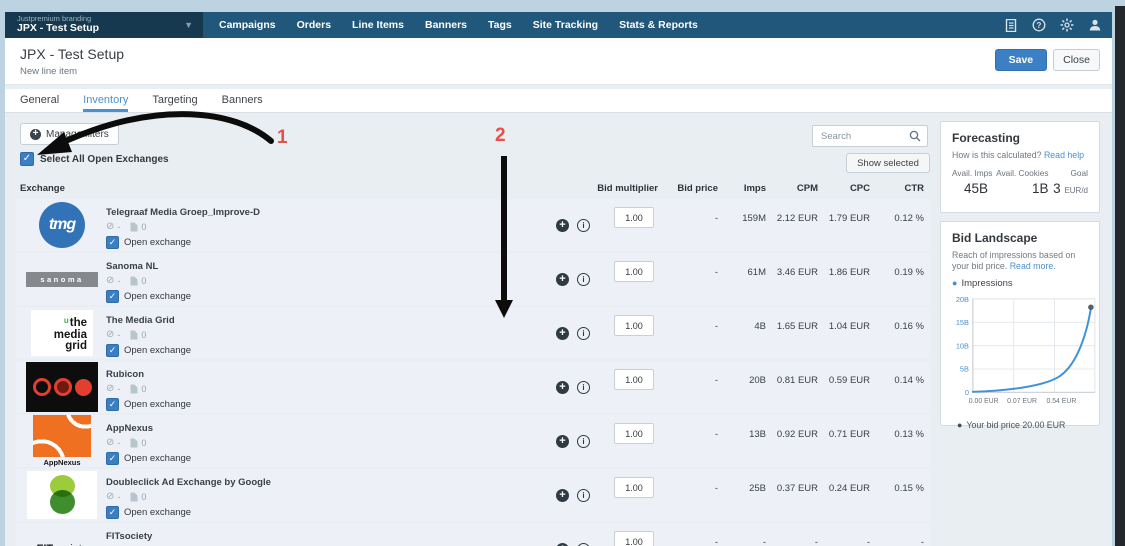 This screenshot has height=546, width=1125. I want to click on exchange-name: FITsociety, so click(129, 536).